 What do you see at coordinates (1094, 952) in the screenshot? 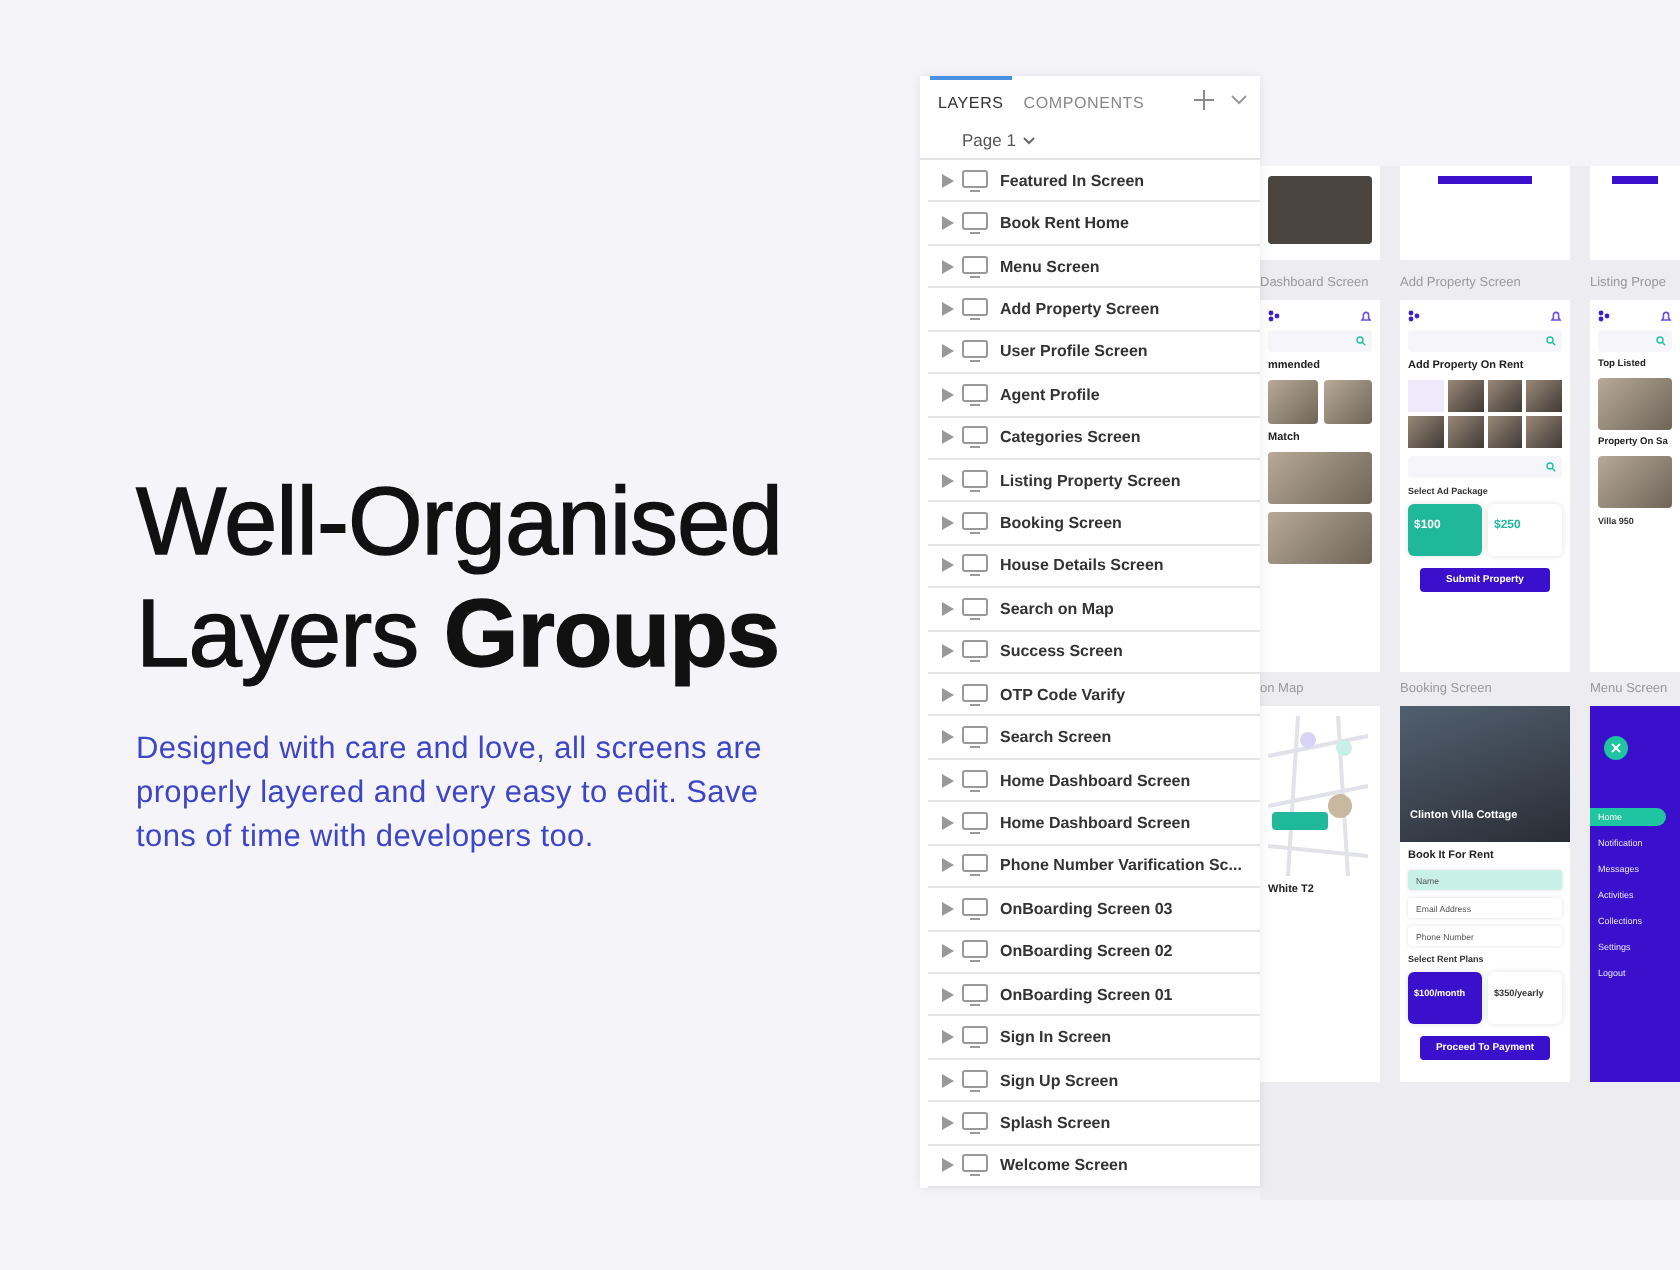
I see `layer-item: OnBoarding Screen 02` at bounding box center [1094, 952].